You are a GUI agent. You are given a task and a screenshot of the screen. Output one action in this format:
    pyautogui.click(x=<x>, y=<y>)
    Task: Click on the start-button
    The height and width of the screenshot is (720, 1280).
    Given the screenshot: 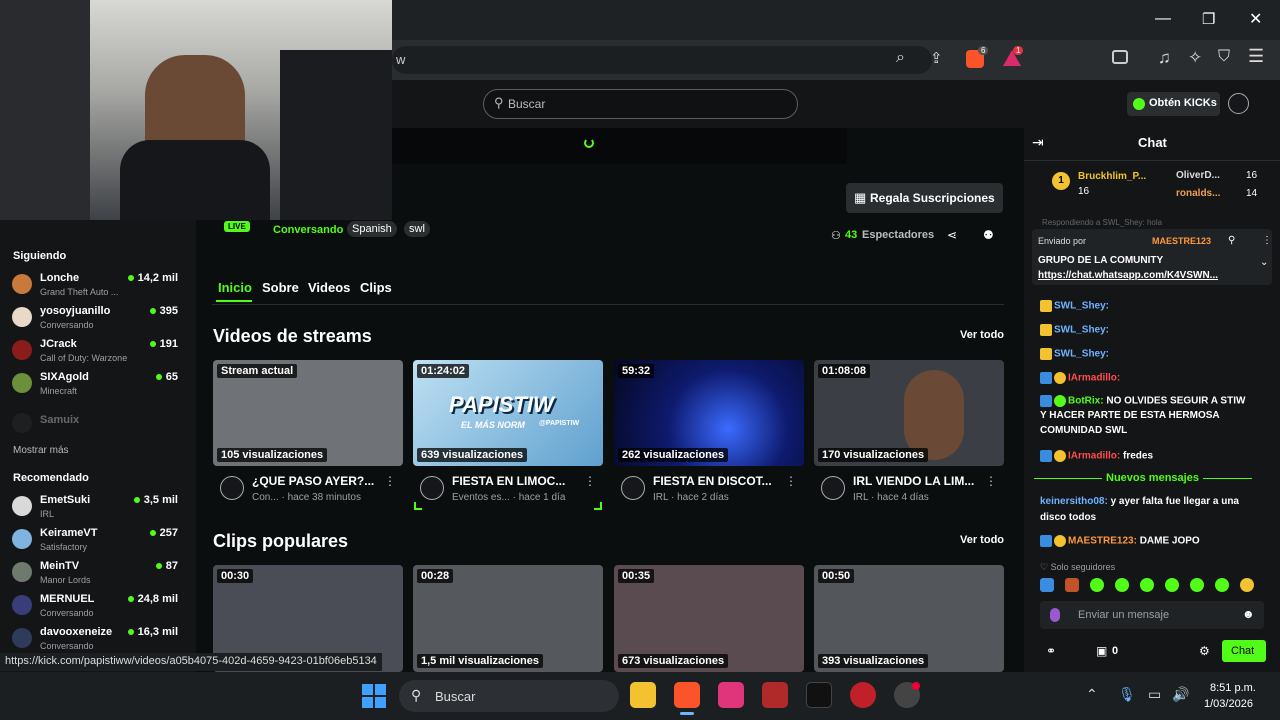 What is the action you would take?
    pyautogui.click(x=374, y=696)
    